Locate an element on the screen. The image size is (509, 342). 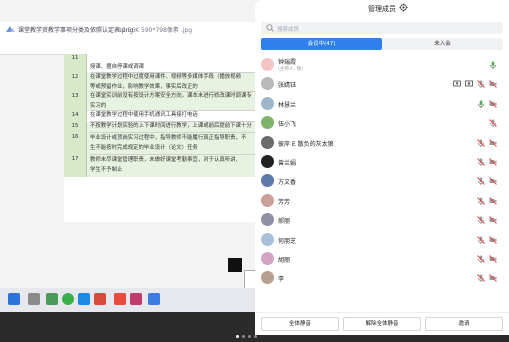
windows-start-icon is located at coordinates (14, 299).